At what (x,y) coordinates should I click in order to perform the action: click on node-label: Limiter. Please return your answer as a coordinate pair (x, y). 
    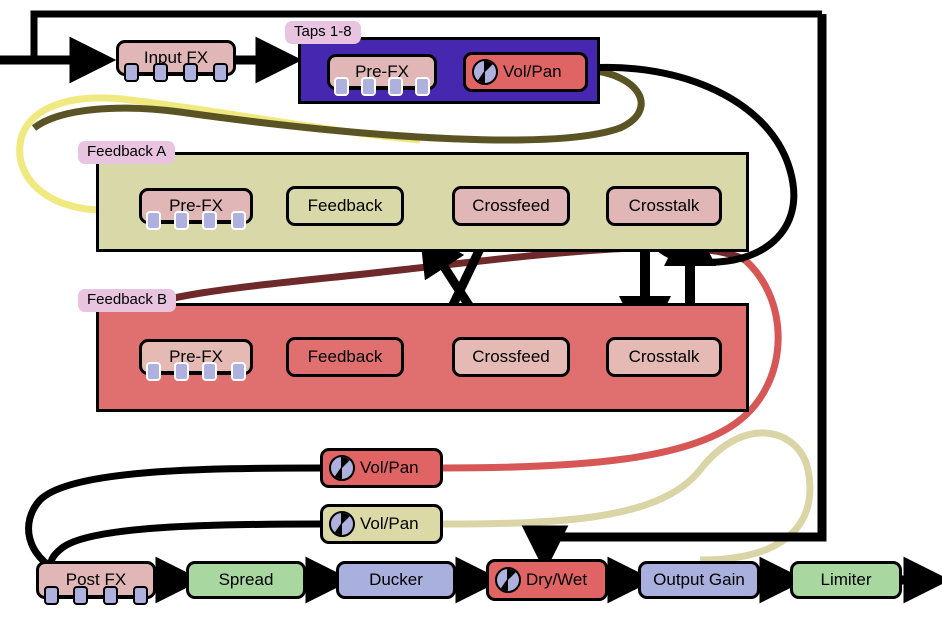
    Looking at the image, I should click on (846, 579).